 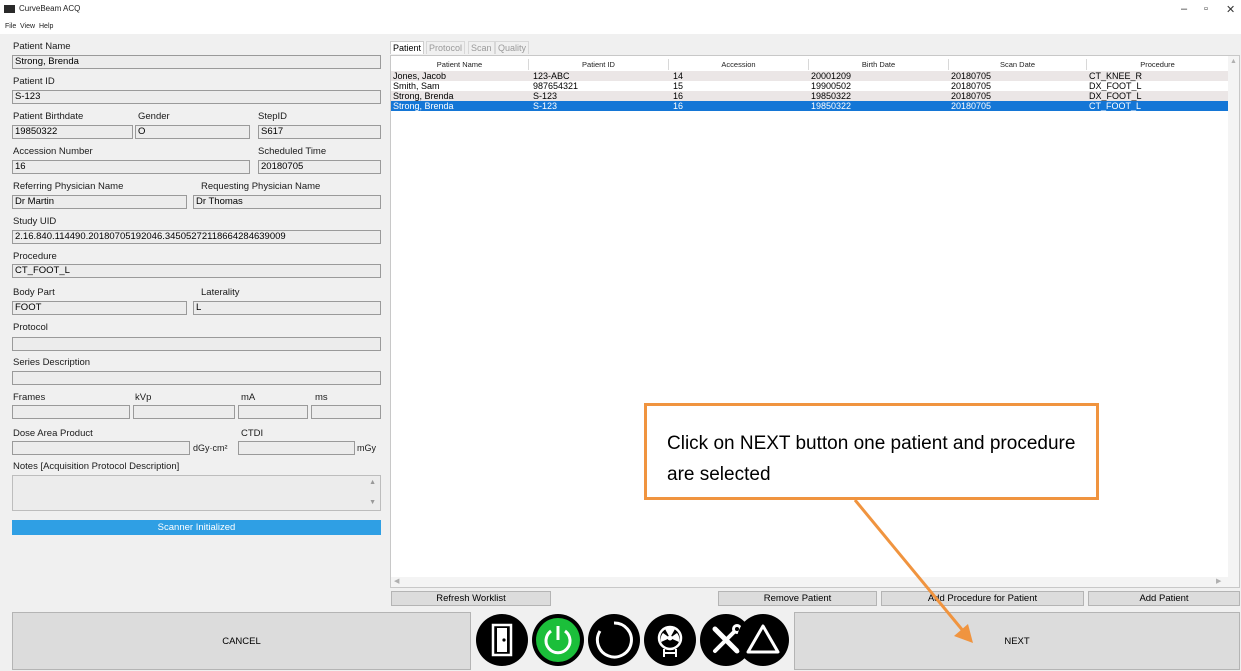 I want to click on callout-arrow, so click(x=913, y=571).